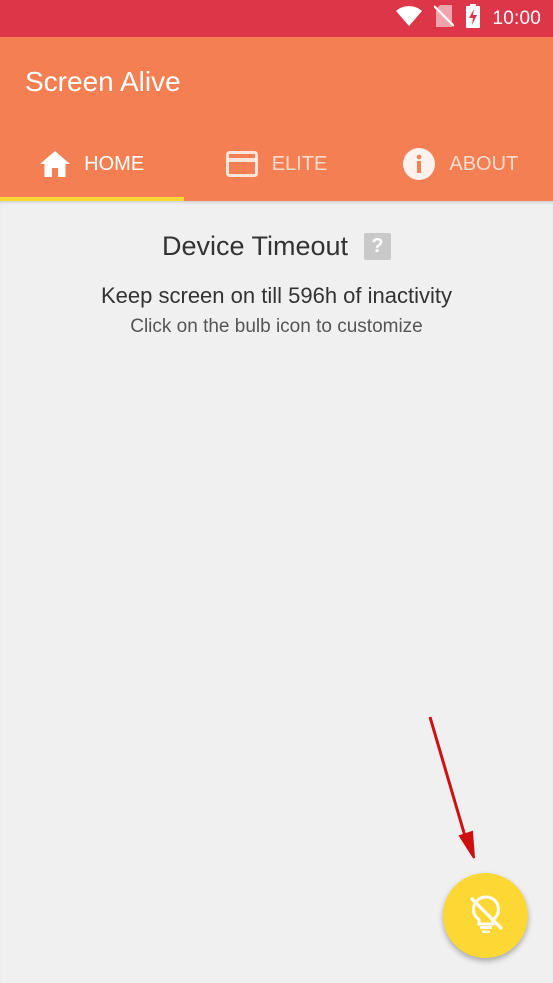 This screenshot has width=553, height=983. I want to click on tab-about: ABOUT, so click(461, 164).